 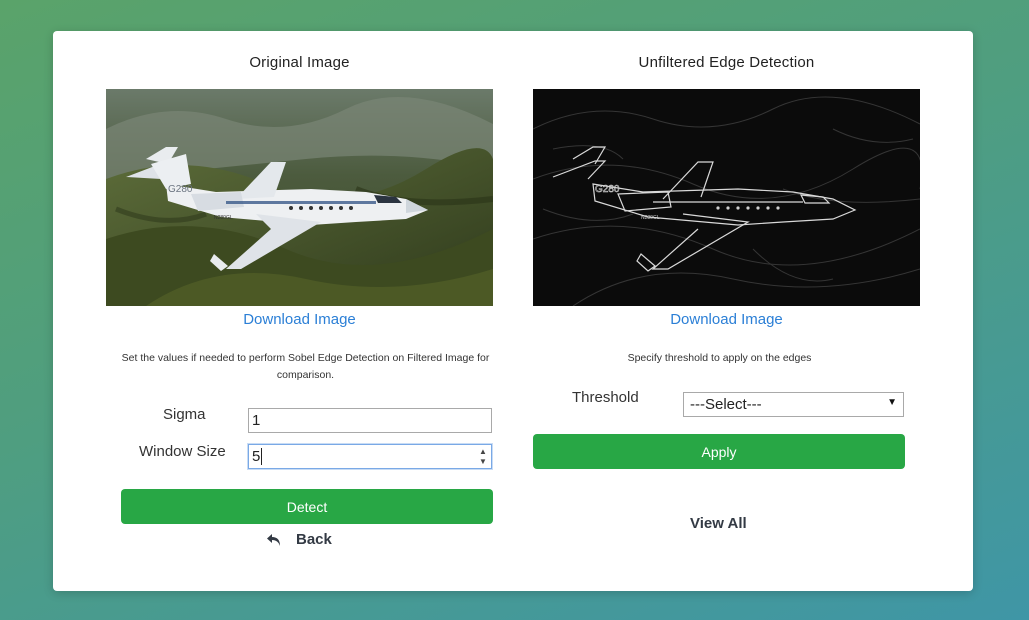 What do you see at coordinates (314, 539) in the screenshot?
I see `back-label: Back` at bounding box center [314, 539].